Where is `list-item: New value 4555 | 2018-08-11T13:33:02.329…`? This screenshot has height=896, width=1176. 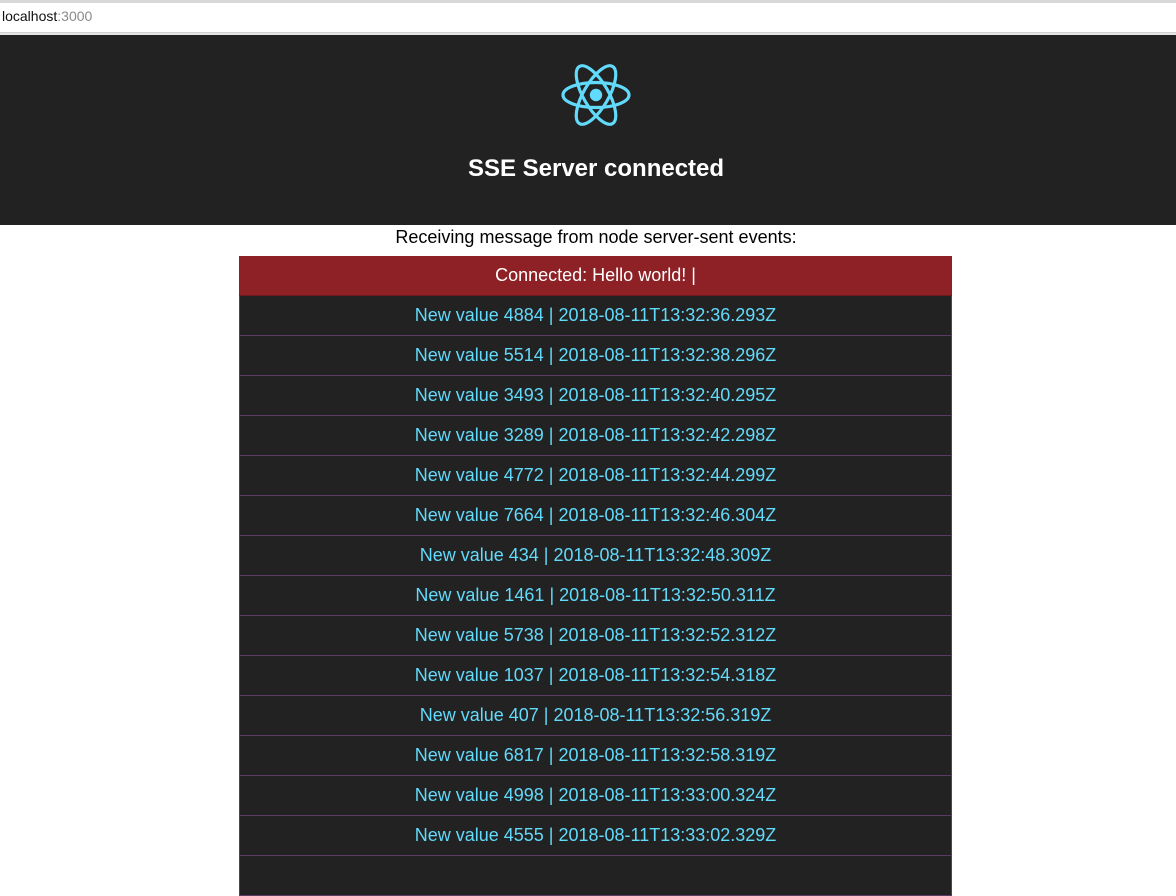
list-item: New value 4555 | 2018-08-11T13:33:02.329… is located at coordinates (595, 836).